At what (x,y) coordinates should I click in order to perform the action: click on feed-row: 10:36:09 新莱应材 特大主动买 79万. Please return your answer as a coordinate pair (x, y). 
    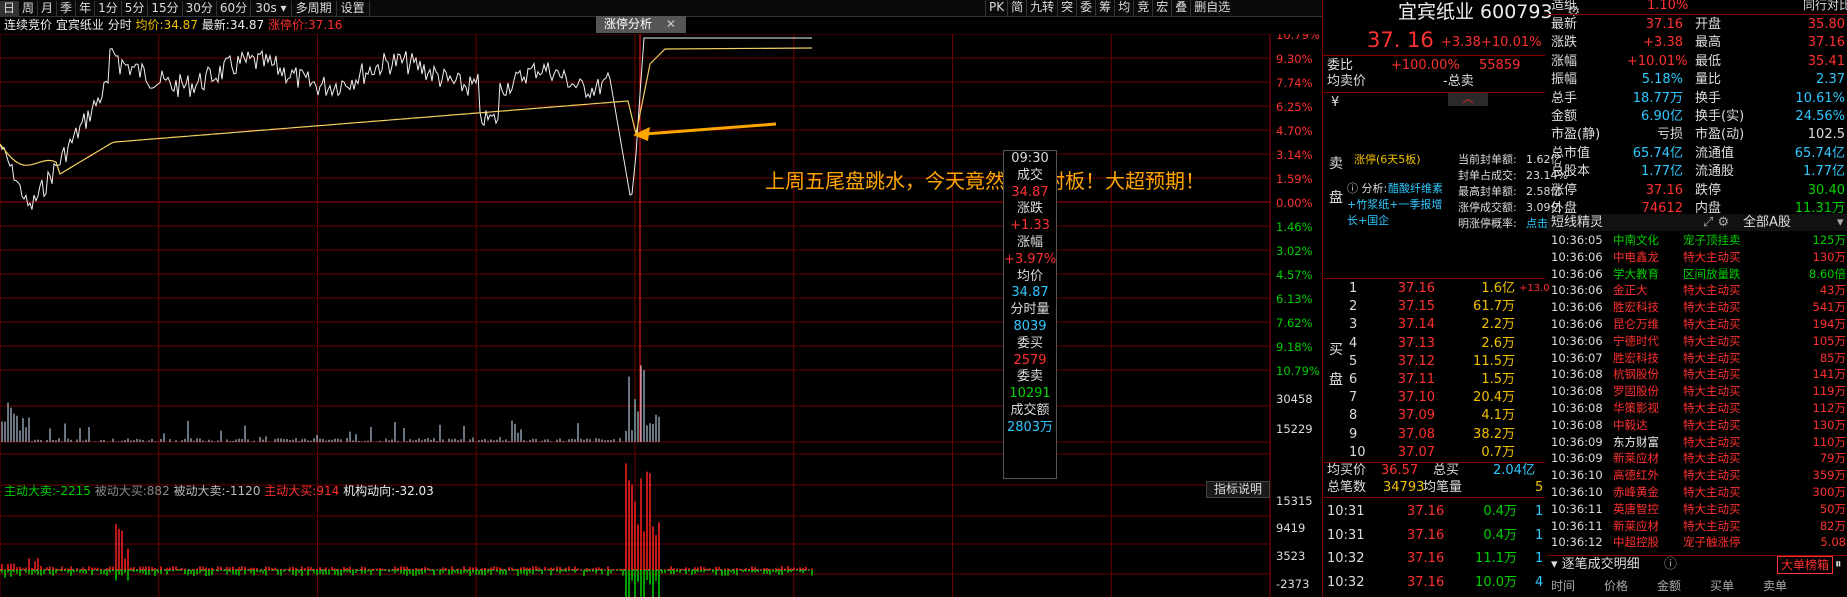
    Looking at the image, I should click on (1697, 458).